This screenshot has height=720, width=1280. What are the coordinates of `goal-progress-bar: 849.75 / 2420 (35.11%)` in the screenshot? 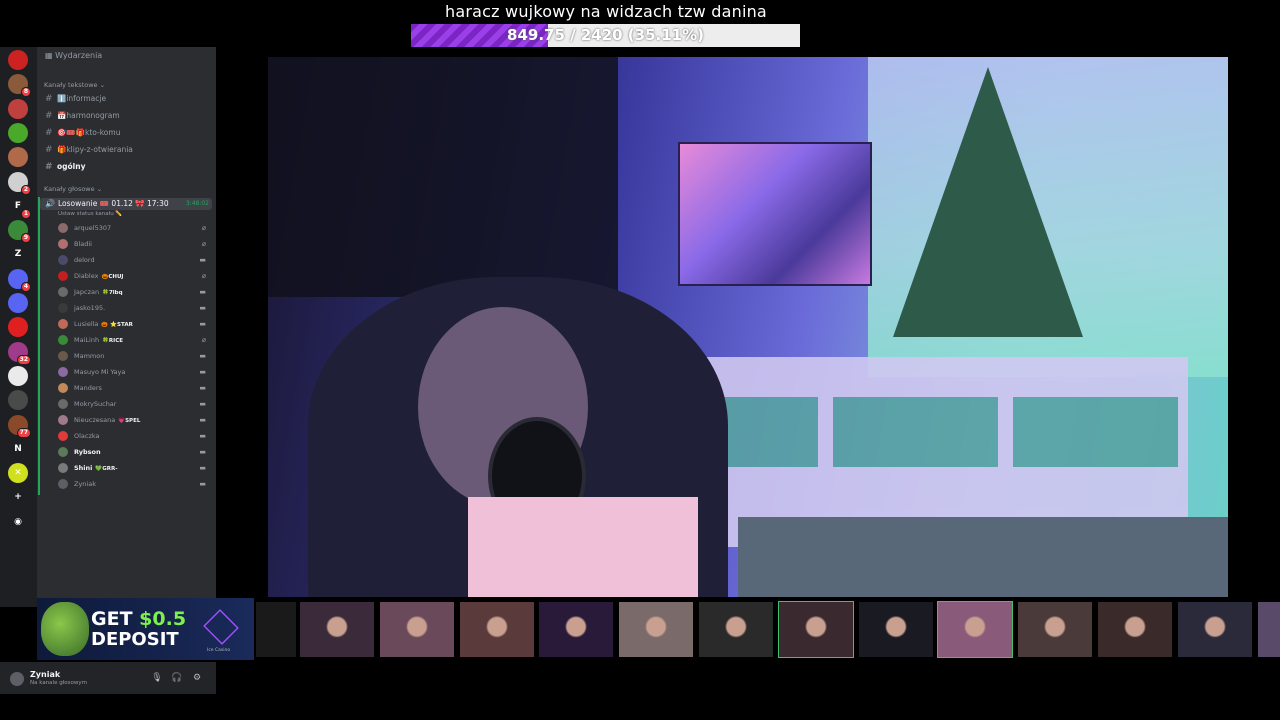 It's located at (605, 35).